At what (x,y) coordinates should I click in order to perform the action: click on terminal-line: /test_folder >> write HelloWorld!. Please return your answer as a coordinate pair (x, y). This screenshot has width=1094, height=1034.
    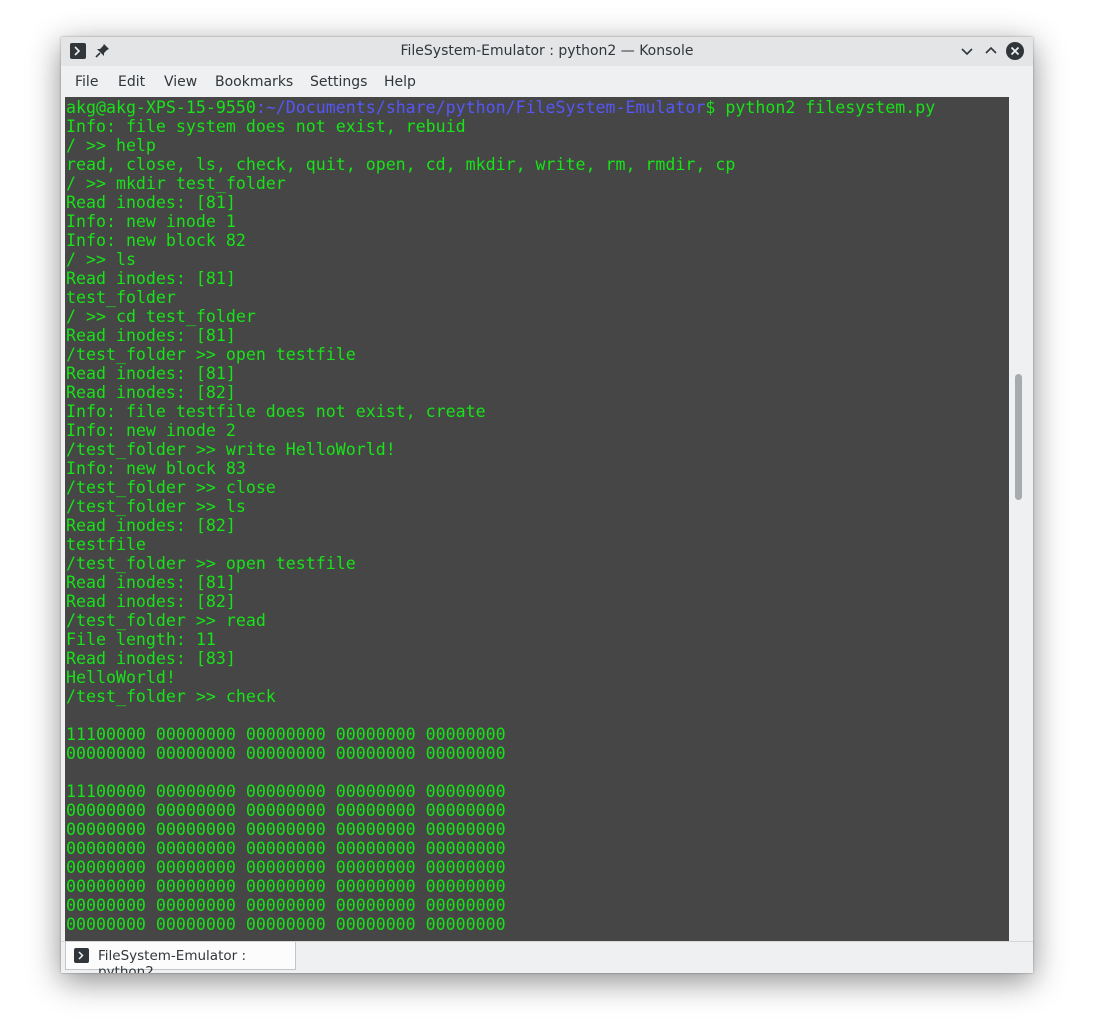
    Looking at the image, I should click on (231, 449).